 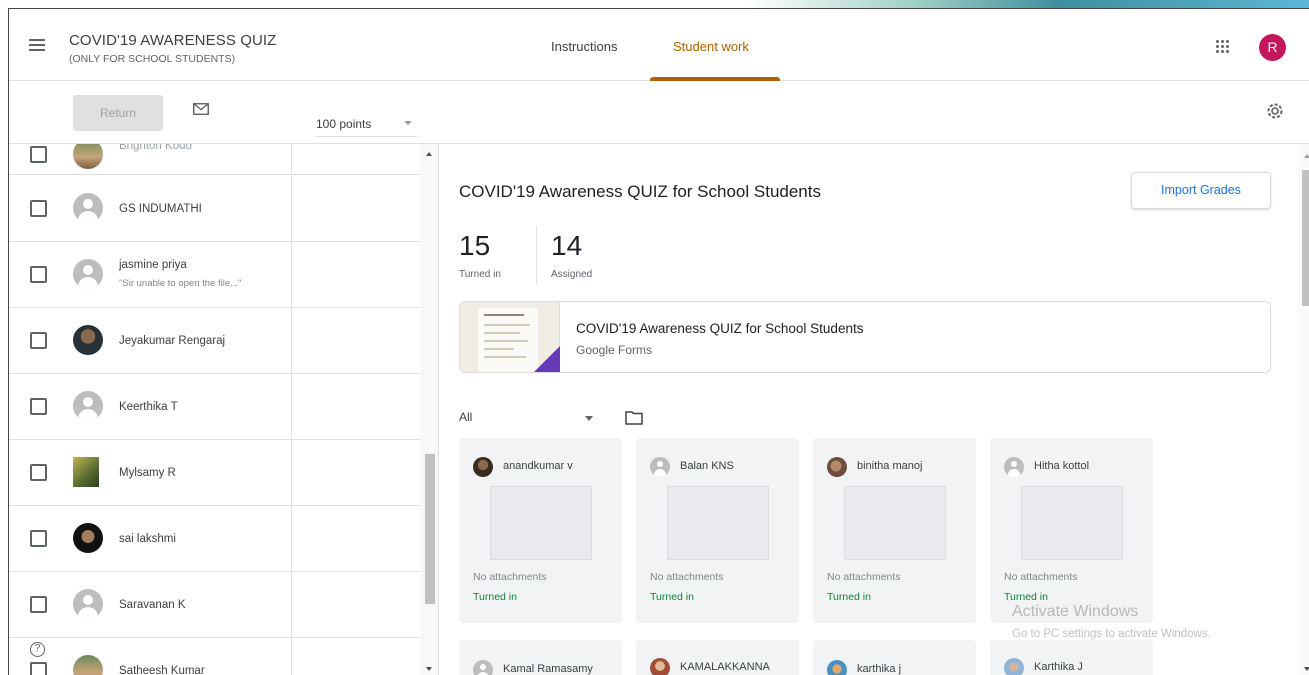 What do you see at coordinates (717, 657) in the screenshot?
I see `submission-card: KAMALAKKANNA` at bounding box center [717, 657].